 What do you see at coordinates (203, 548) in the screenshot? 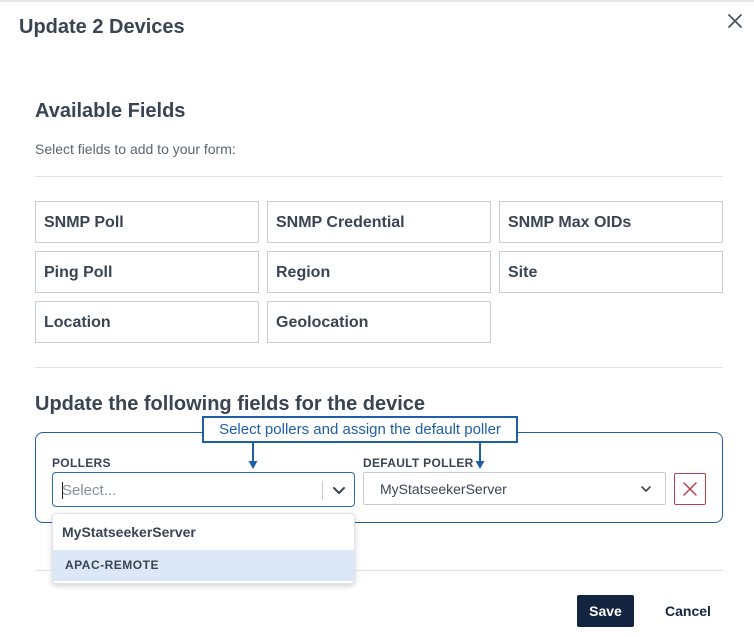
I see `pollers-dropdown-menu: MyStatseekerServer APAC-REMOTE` at bounding box center [203, 548].